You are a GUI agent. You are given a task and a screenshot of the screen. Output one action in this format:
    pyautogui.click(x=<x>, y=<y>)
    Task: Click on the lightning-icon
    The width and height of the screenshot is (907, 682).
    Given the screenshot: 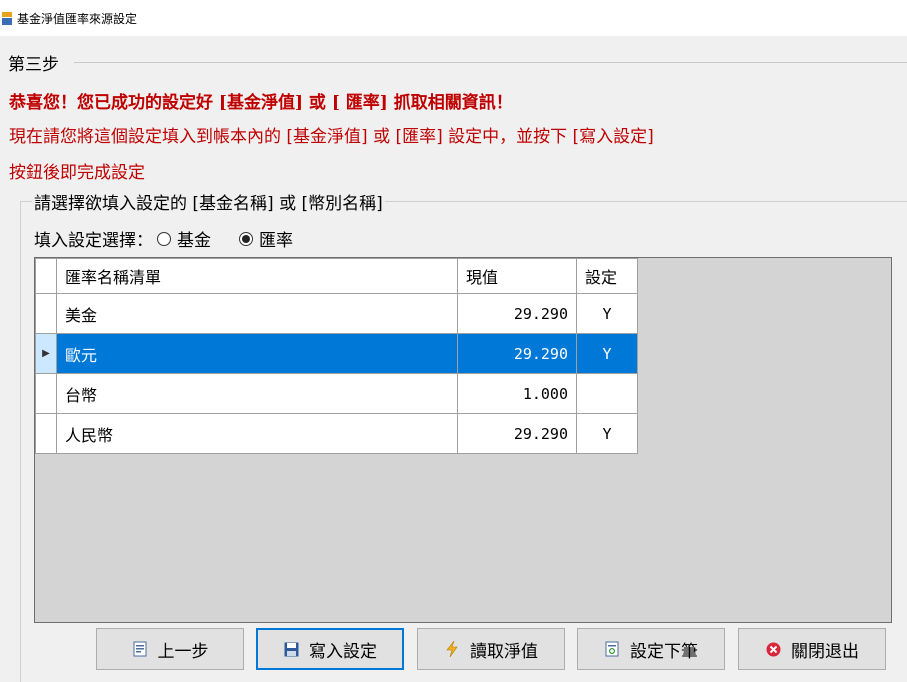 What is the action you would take?
    pyautogui.click(x=452, y=649)
    